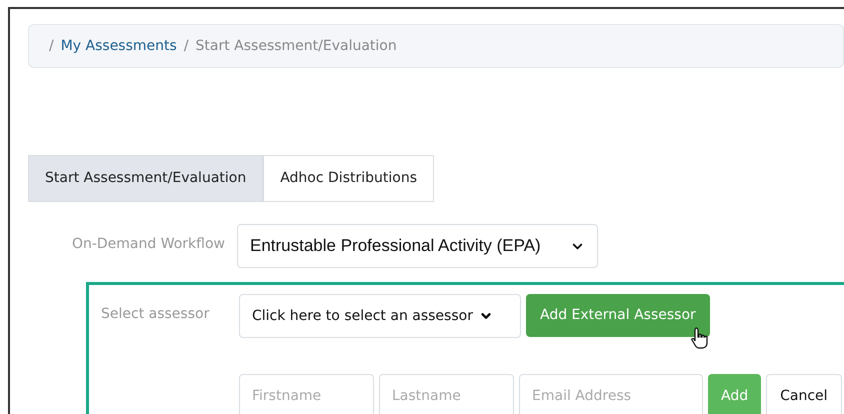 This screenshot has width=844, height=414. I want to click on breadcrumb-link: My Assessments, so click(118, 46).